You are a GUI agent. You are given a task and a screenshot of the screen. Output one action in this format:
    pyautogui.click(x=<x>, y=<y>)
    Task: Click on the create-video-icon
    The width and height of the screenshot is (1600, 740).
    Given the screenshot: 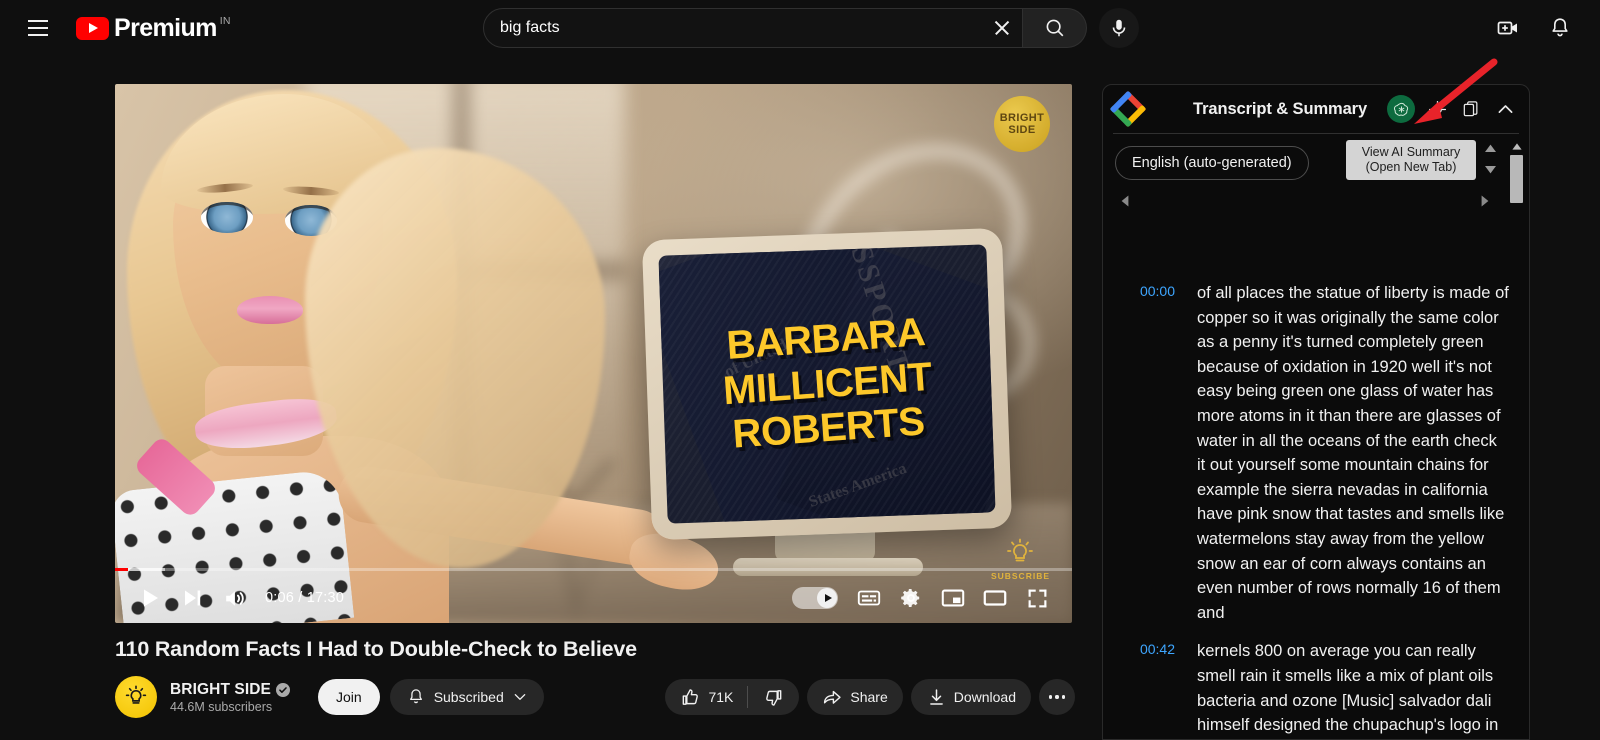 What is the action you would take?
    pyautogui.click(x=1507, y=28)
    